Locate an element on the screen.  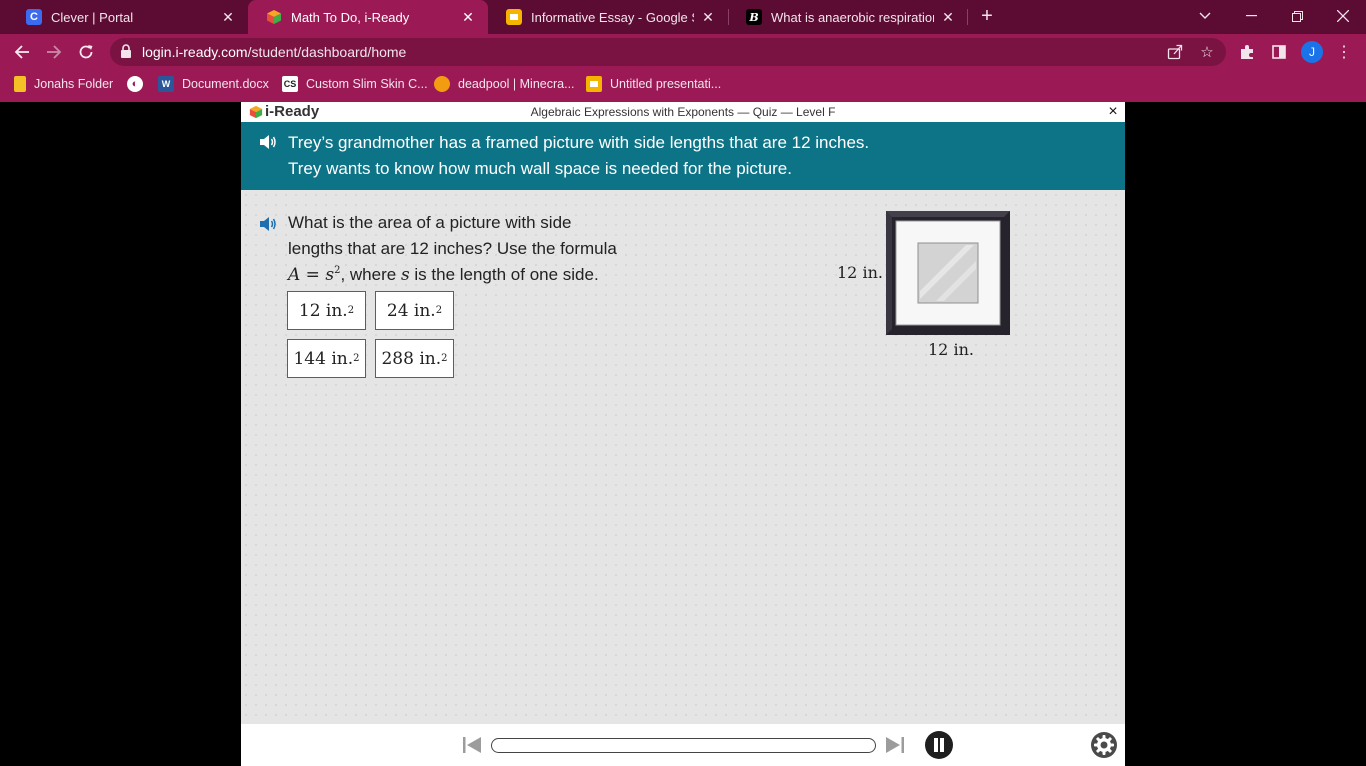
profile-initial: J is located at coordinates (1312, 52).